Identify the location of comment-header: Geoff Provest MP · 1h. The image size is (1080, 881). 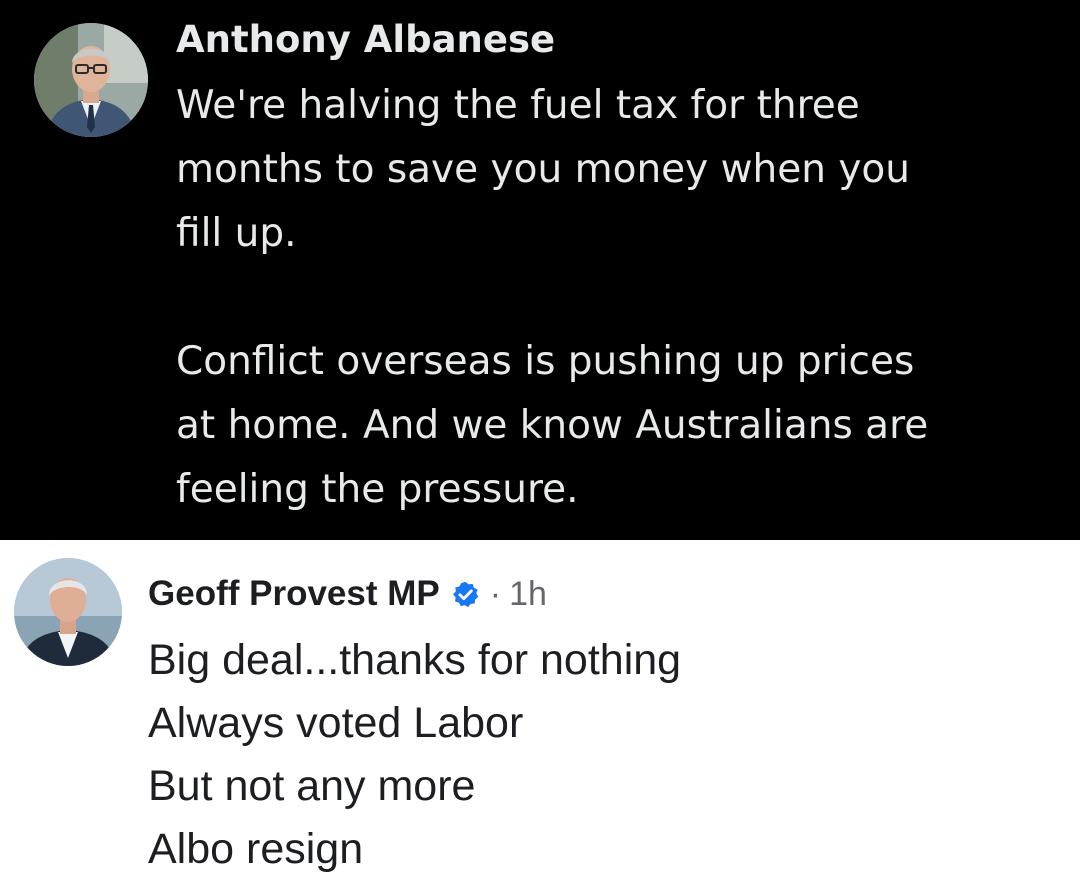
(347, 594).